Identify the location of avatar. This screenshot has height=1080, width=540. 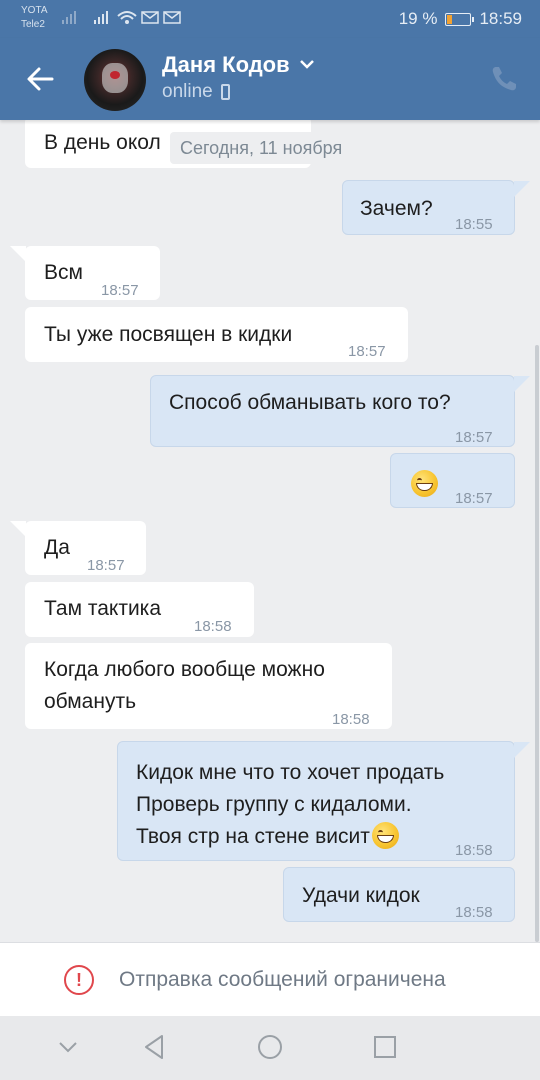
(115, 80).